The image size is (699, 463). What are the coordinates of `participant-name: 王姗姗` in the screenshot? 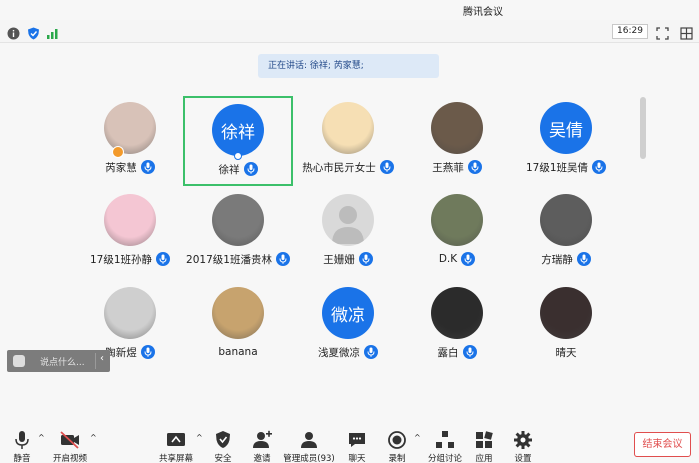 It's located at (339, 259).